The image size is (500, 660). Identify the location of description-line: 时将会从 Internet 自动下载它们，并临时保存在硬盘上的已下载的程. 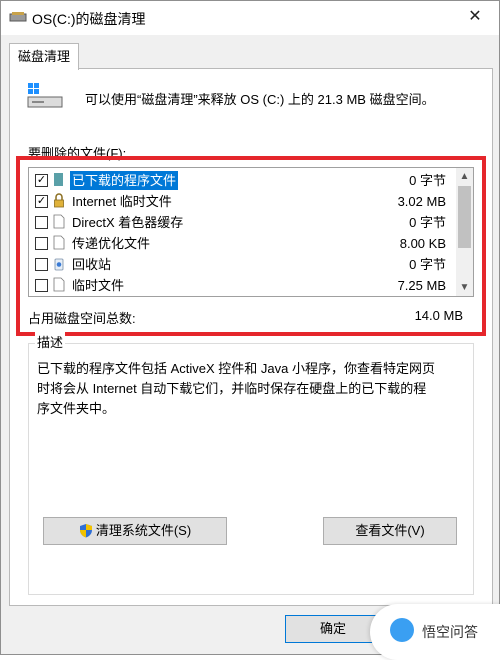
(232, 388).